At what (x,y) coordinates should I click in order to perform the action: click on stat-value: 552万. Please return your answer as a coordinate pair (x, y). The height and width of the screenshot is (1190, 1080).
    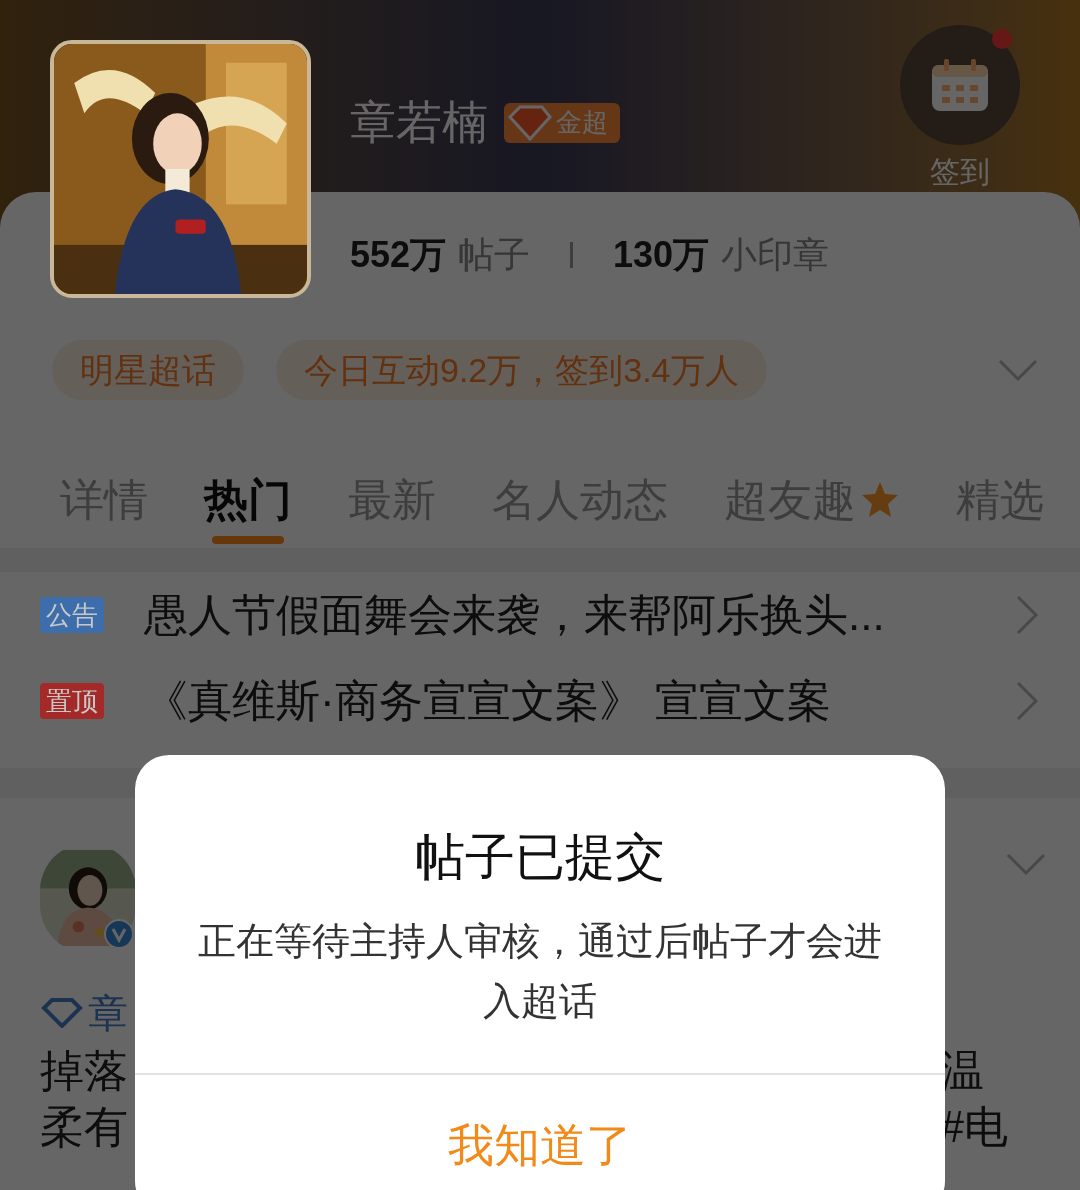
    Looking at the image, I should click on (398, 255).